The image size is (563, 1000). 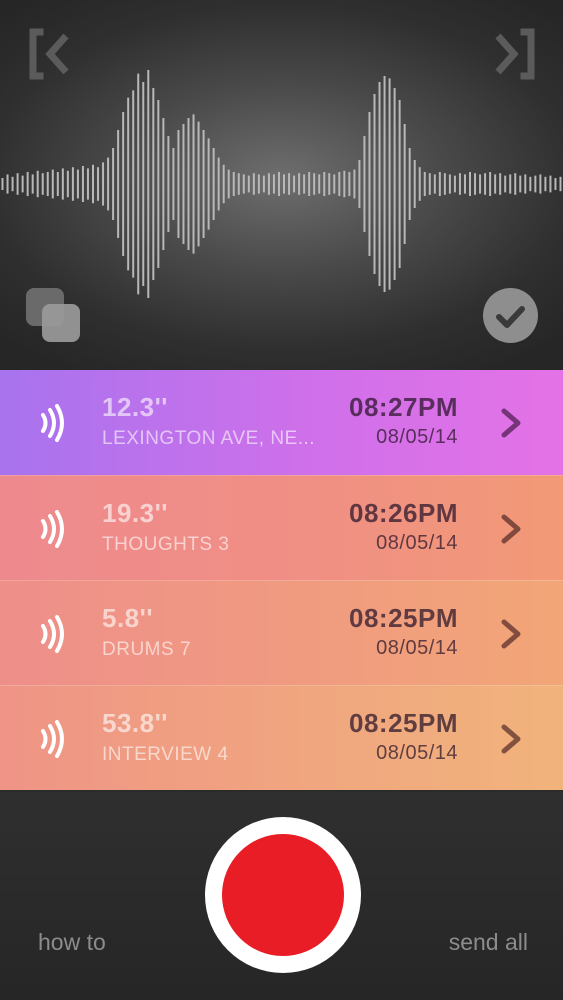 I want to click on send-all-link: send all, so click(x=488, y=942).